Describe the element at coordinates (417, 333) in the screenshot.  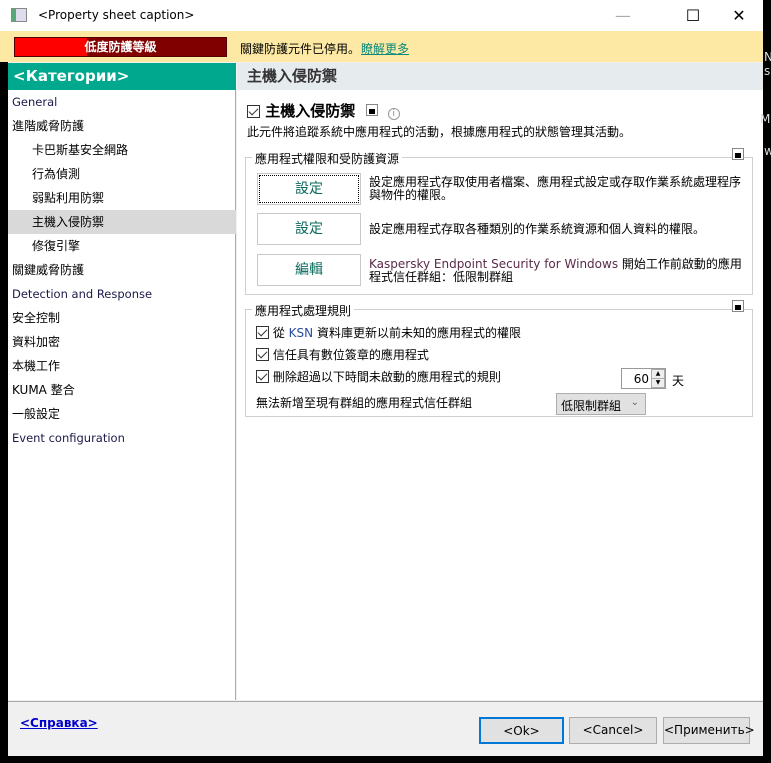
I see `label-text: 資料庫更新以前未知的應用程式的權限` at that location.